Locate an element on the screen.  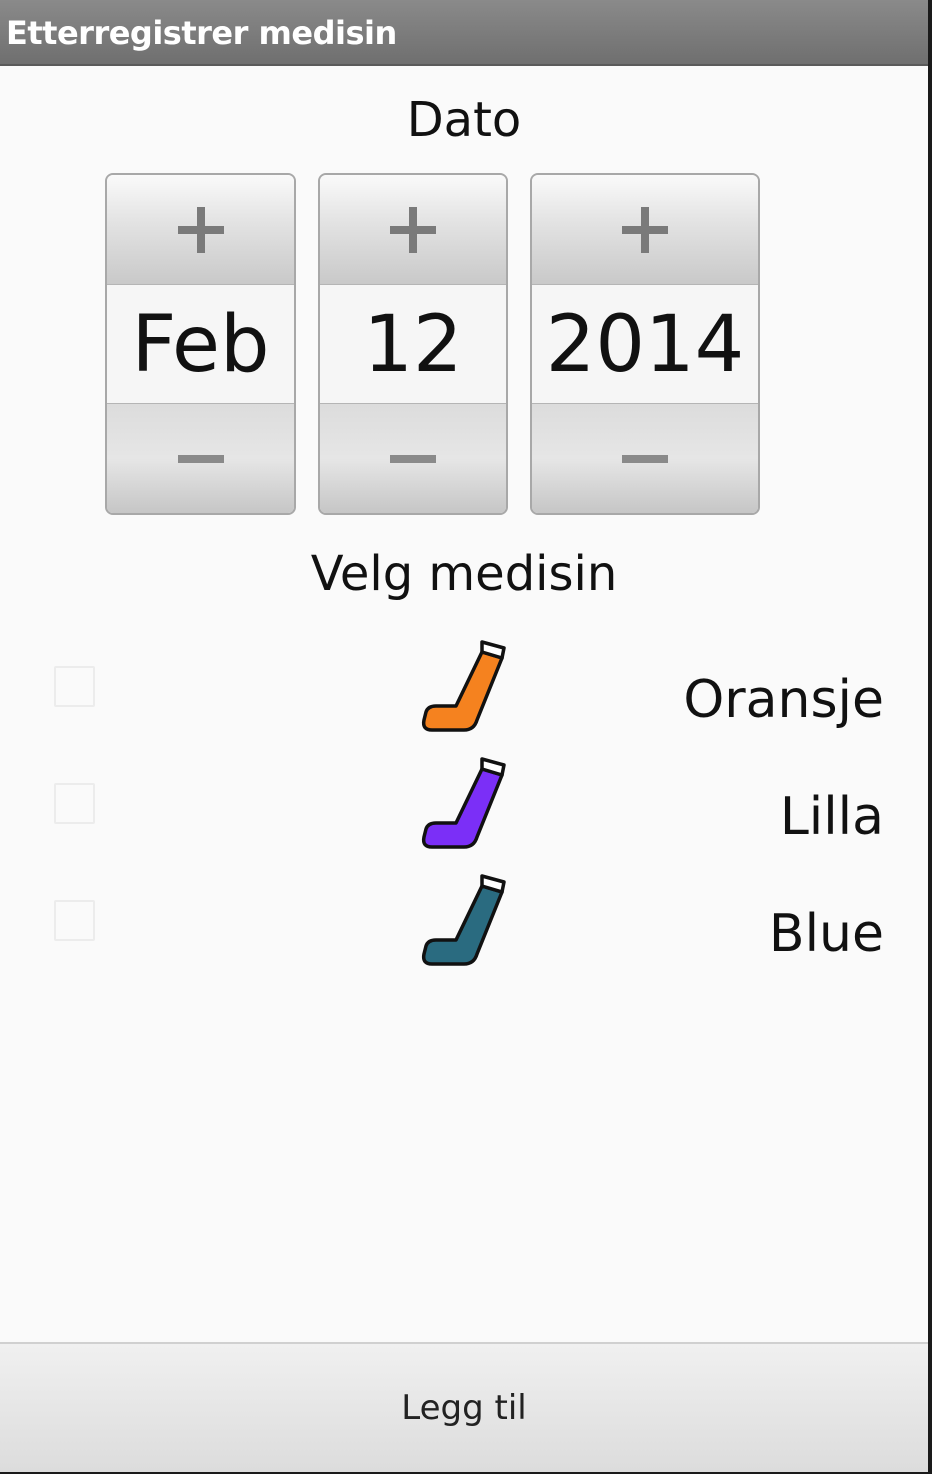
month-increment-button is located at coordinates (200, 230).